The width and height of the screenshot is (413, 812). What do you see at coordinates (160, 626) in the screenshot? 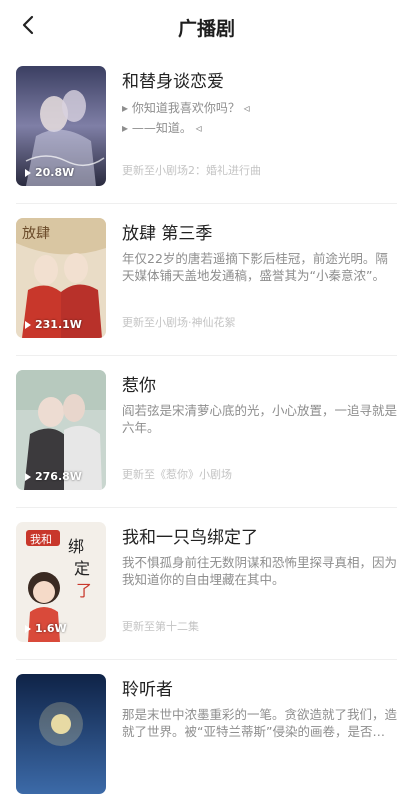
I see `update-status: 更新至第十二集` at bounding box center [160, 626].